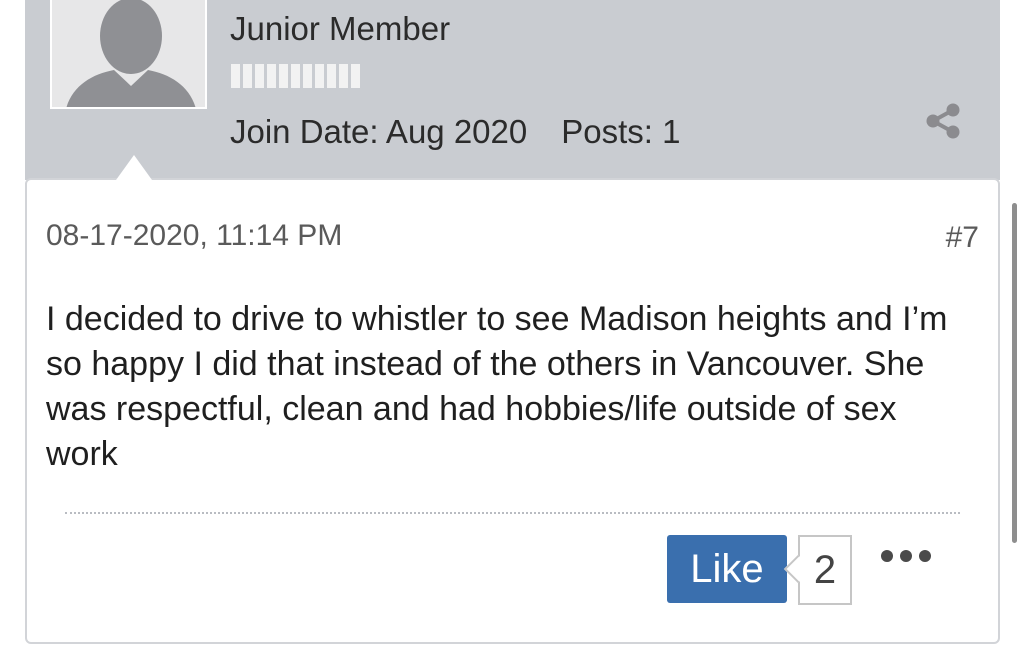 Image resolution: width=1024 pixels, height=651 pixels. Describe the element at coordinates (512, 513) in the screenshot. I see `post-divider` at that location.